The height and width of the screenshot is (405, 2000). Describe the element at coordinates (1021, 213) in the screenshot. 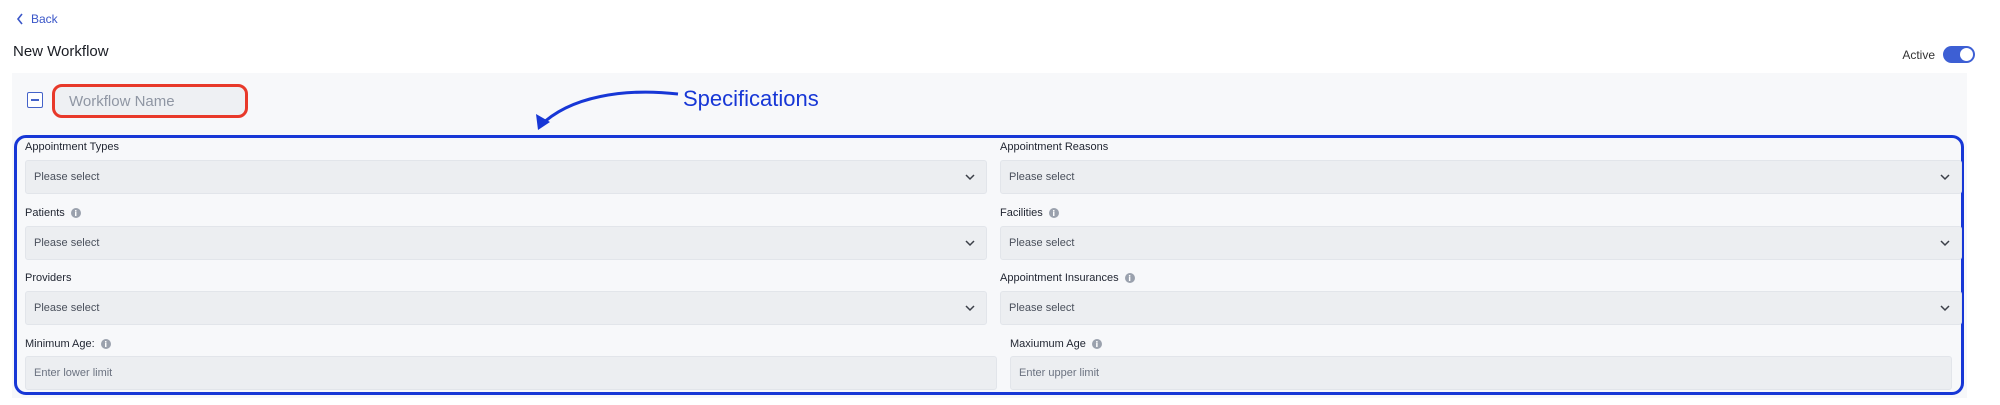

I see `facilities-label-text: Facilities` at that location.